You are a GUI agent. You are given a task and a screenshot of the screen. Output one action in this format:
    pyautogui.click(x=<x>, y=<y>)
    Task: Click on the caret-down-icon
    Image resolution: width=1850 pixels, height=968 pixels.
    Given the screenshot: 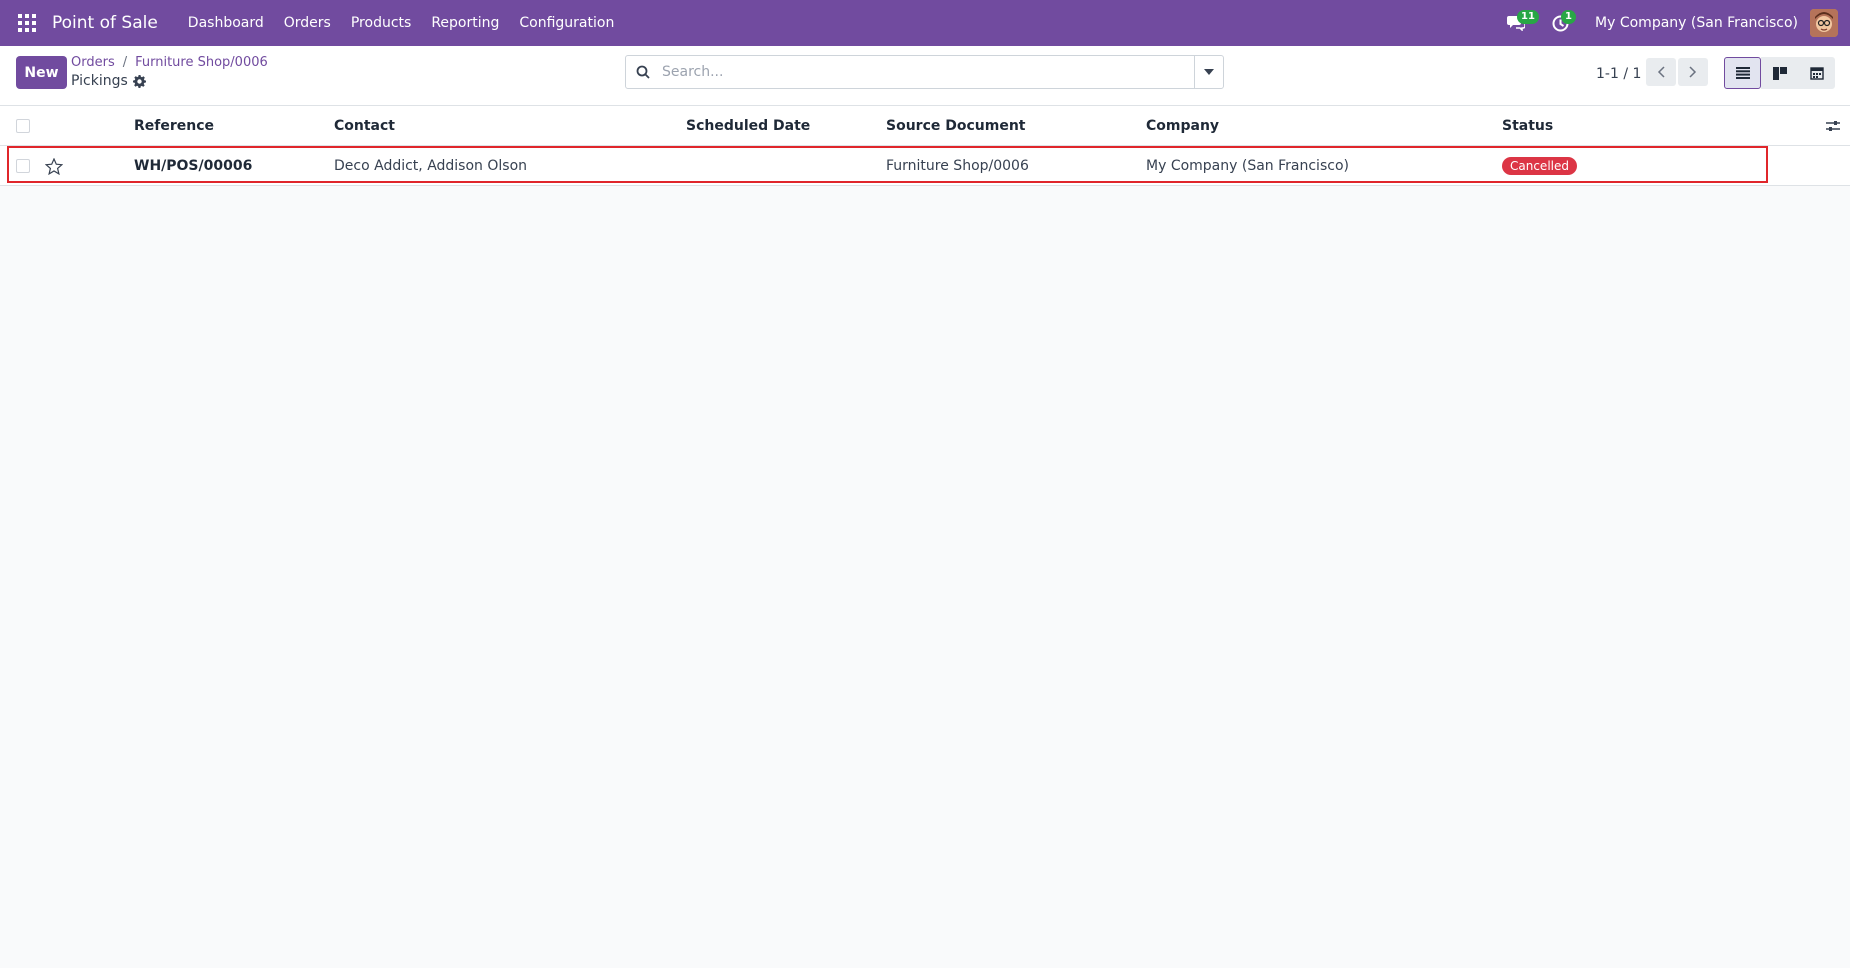 What is the action you would take?
    pyautogui.click(x=1209, y=72)
    